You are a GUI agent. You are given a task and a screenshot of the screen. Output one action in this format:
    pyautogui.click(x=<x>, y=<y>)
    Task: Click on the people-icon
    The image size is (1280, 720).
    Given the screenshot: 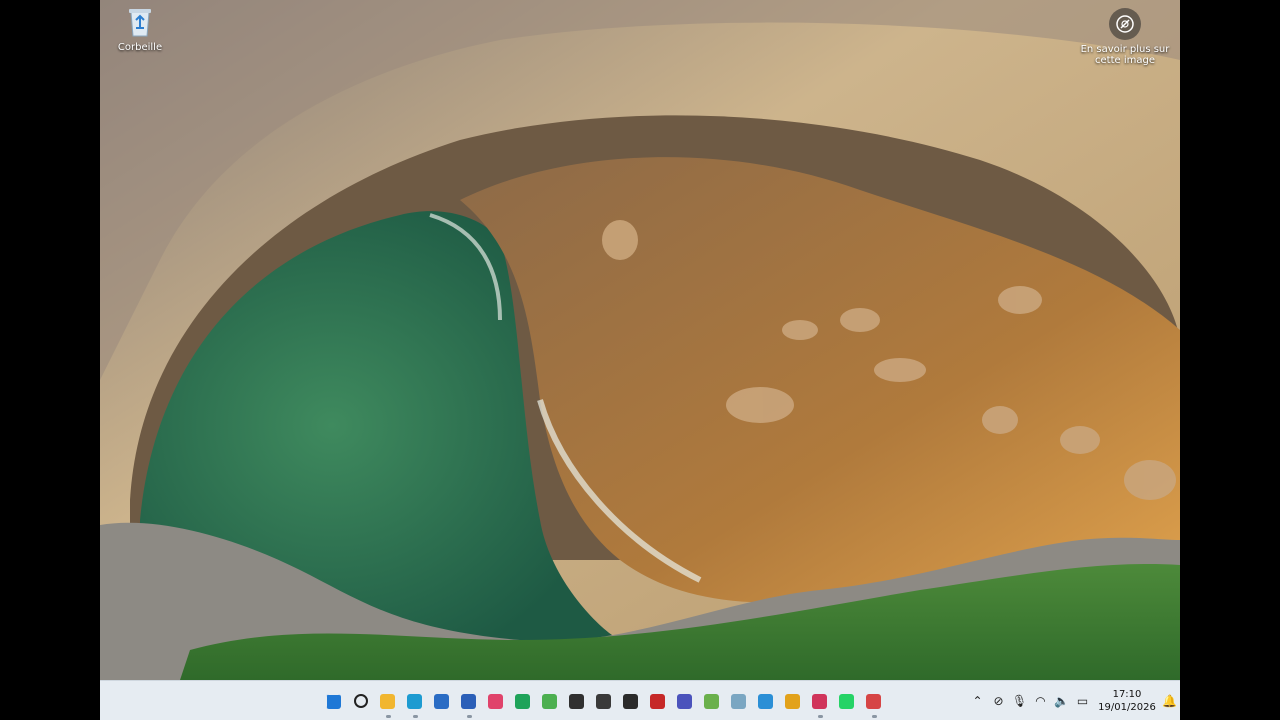 What is the action you would take?
    pyautogui.click(x=684, y=701)
    